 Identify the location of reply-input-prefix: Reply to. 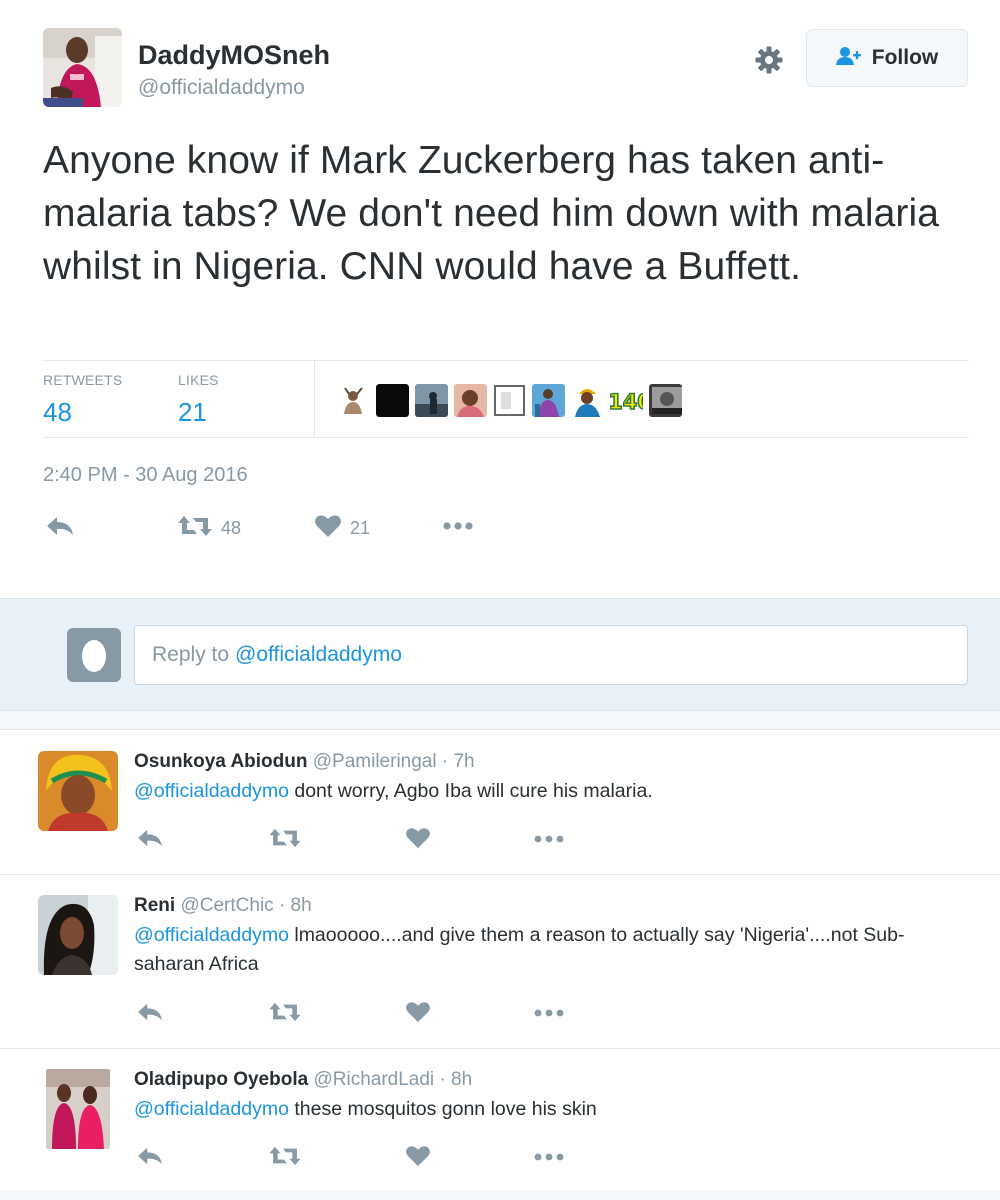
(191, 654).